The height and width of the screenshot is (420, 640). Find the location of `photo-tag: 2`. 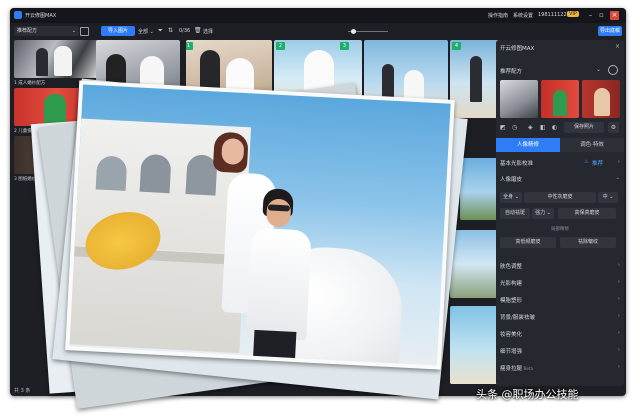

photo-tag: 2 is located at coordinates (280, 46).